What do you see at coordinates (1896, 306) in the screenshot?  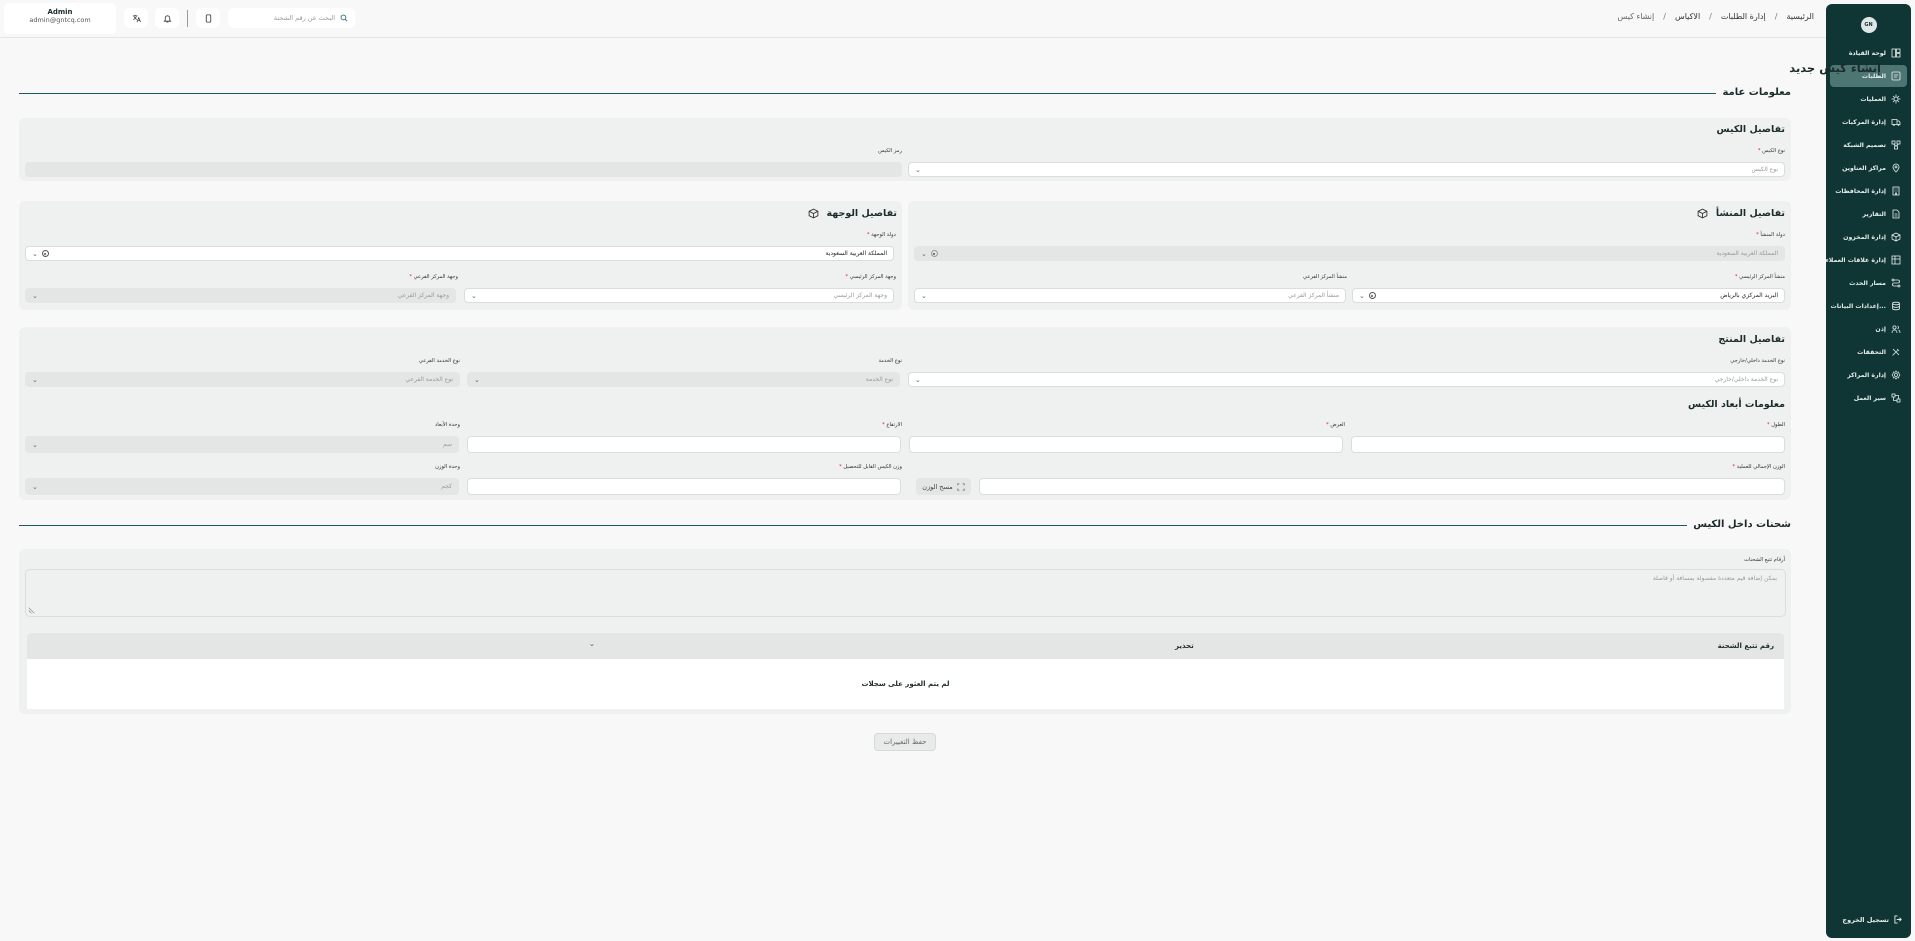 I see `database-icon` at bounding box center [1896, 306].